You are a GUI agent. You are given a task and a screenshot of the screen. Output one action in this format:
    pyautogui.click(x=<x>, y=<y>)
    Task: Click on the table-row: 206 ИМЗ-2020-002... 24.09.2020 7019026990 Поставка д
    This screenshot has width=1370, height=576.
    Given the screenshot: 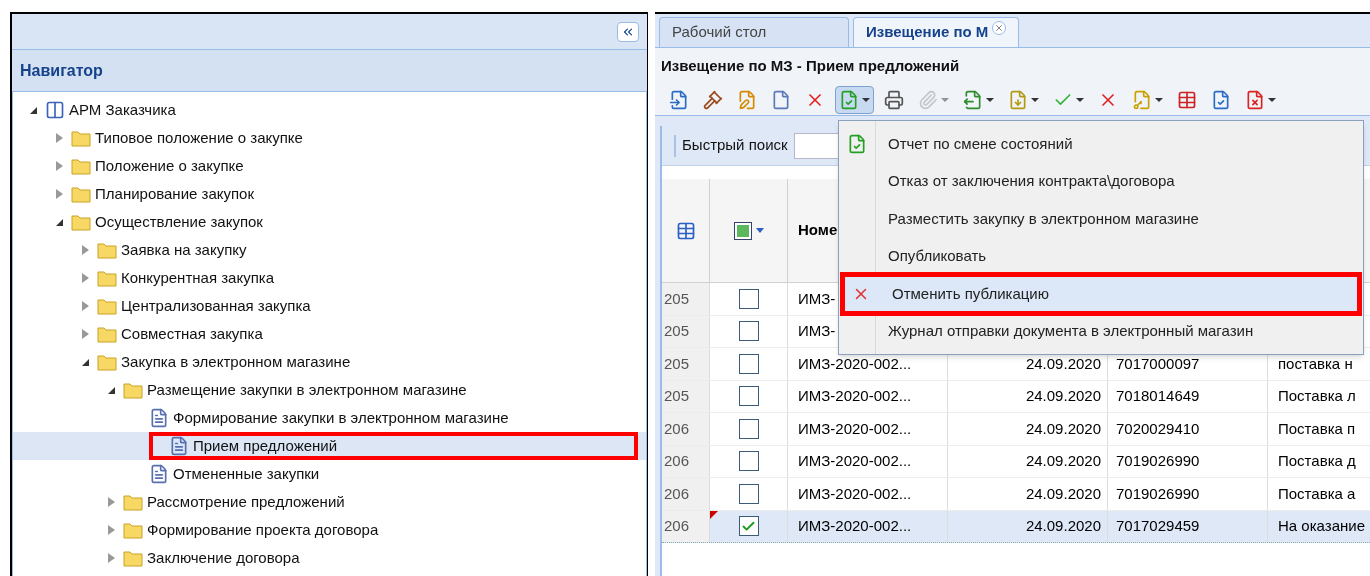 What is the action you would take?
    pyautogui.click(x=1016, y=461)
    